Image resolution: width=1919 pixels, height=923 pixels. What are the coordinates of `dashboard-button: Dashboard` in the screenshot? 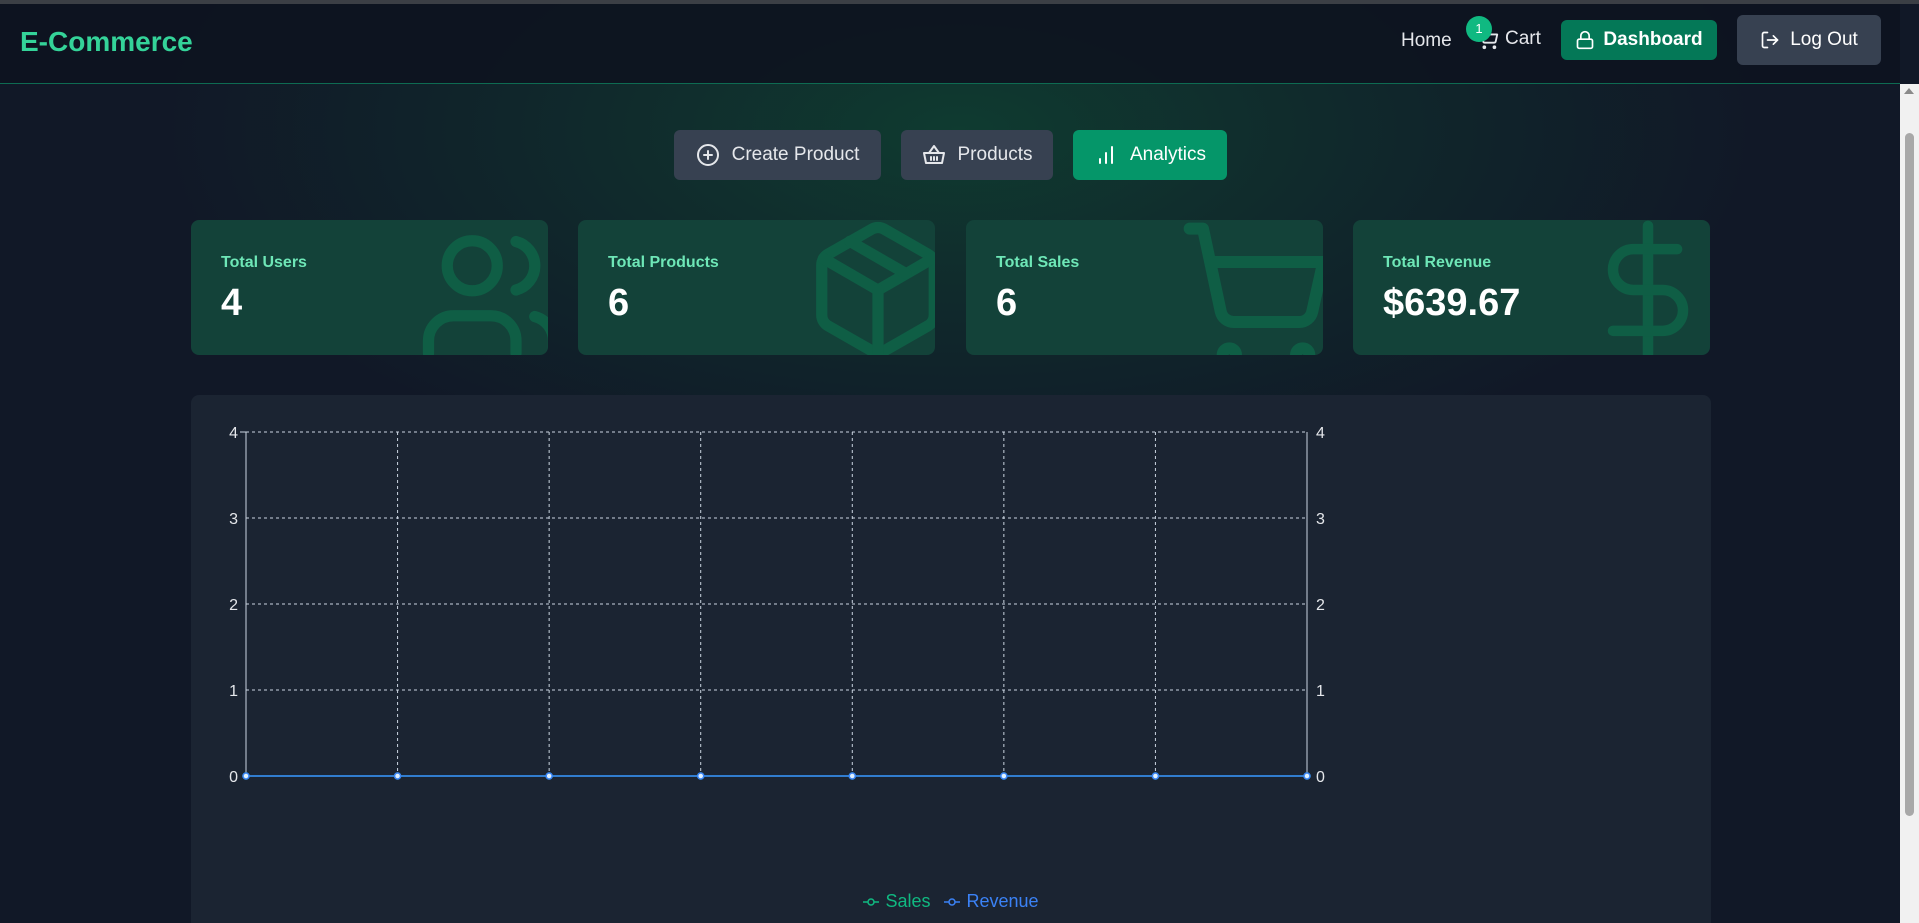 It's located at (1639, 40).